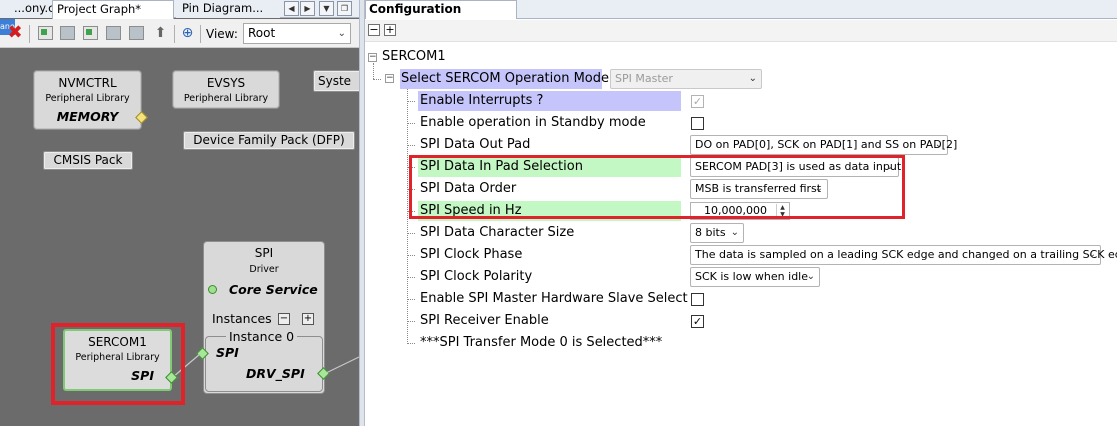  What do you see at coordinates (644, 78) in the screenshot?
I see `operation-mode-value: SPI Master` at bounding box center [644, 78].